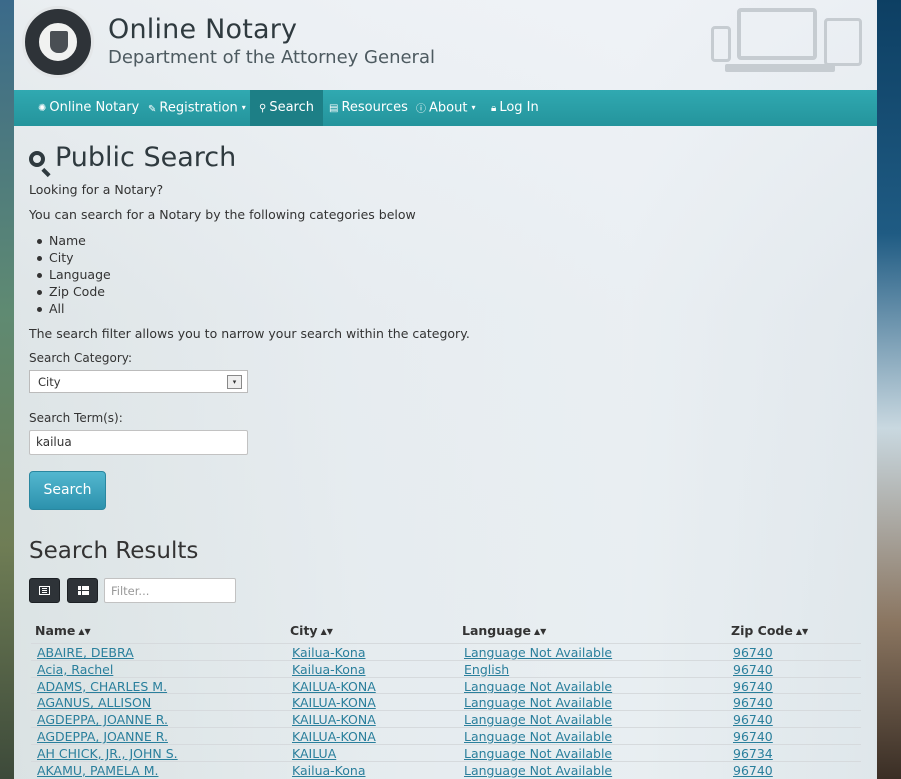 The image size is (901, 779). I want to click on column-header-zip: Zip Code ▲▼, so click(769, 630).